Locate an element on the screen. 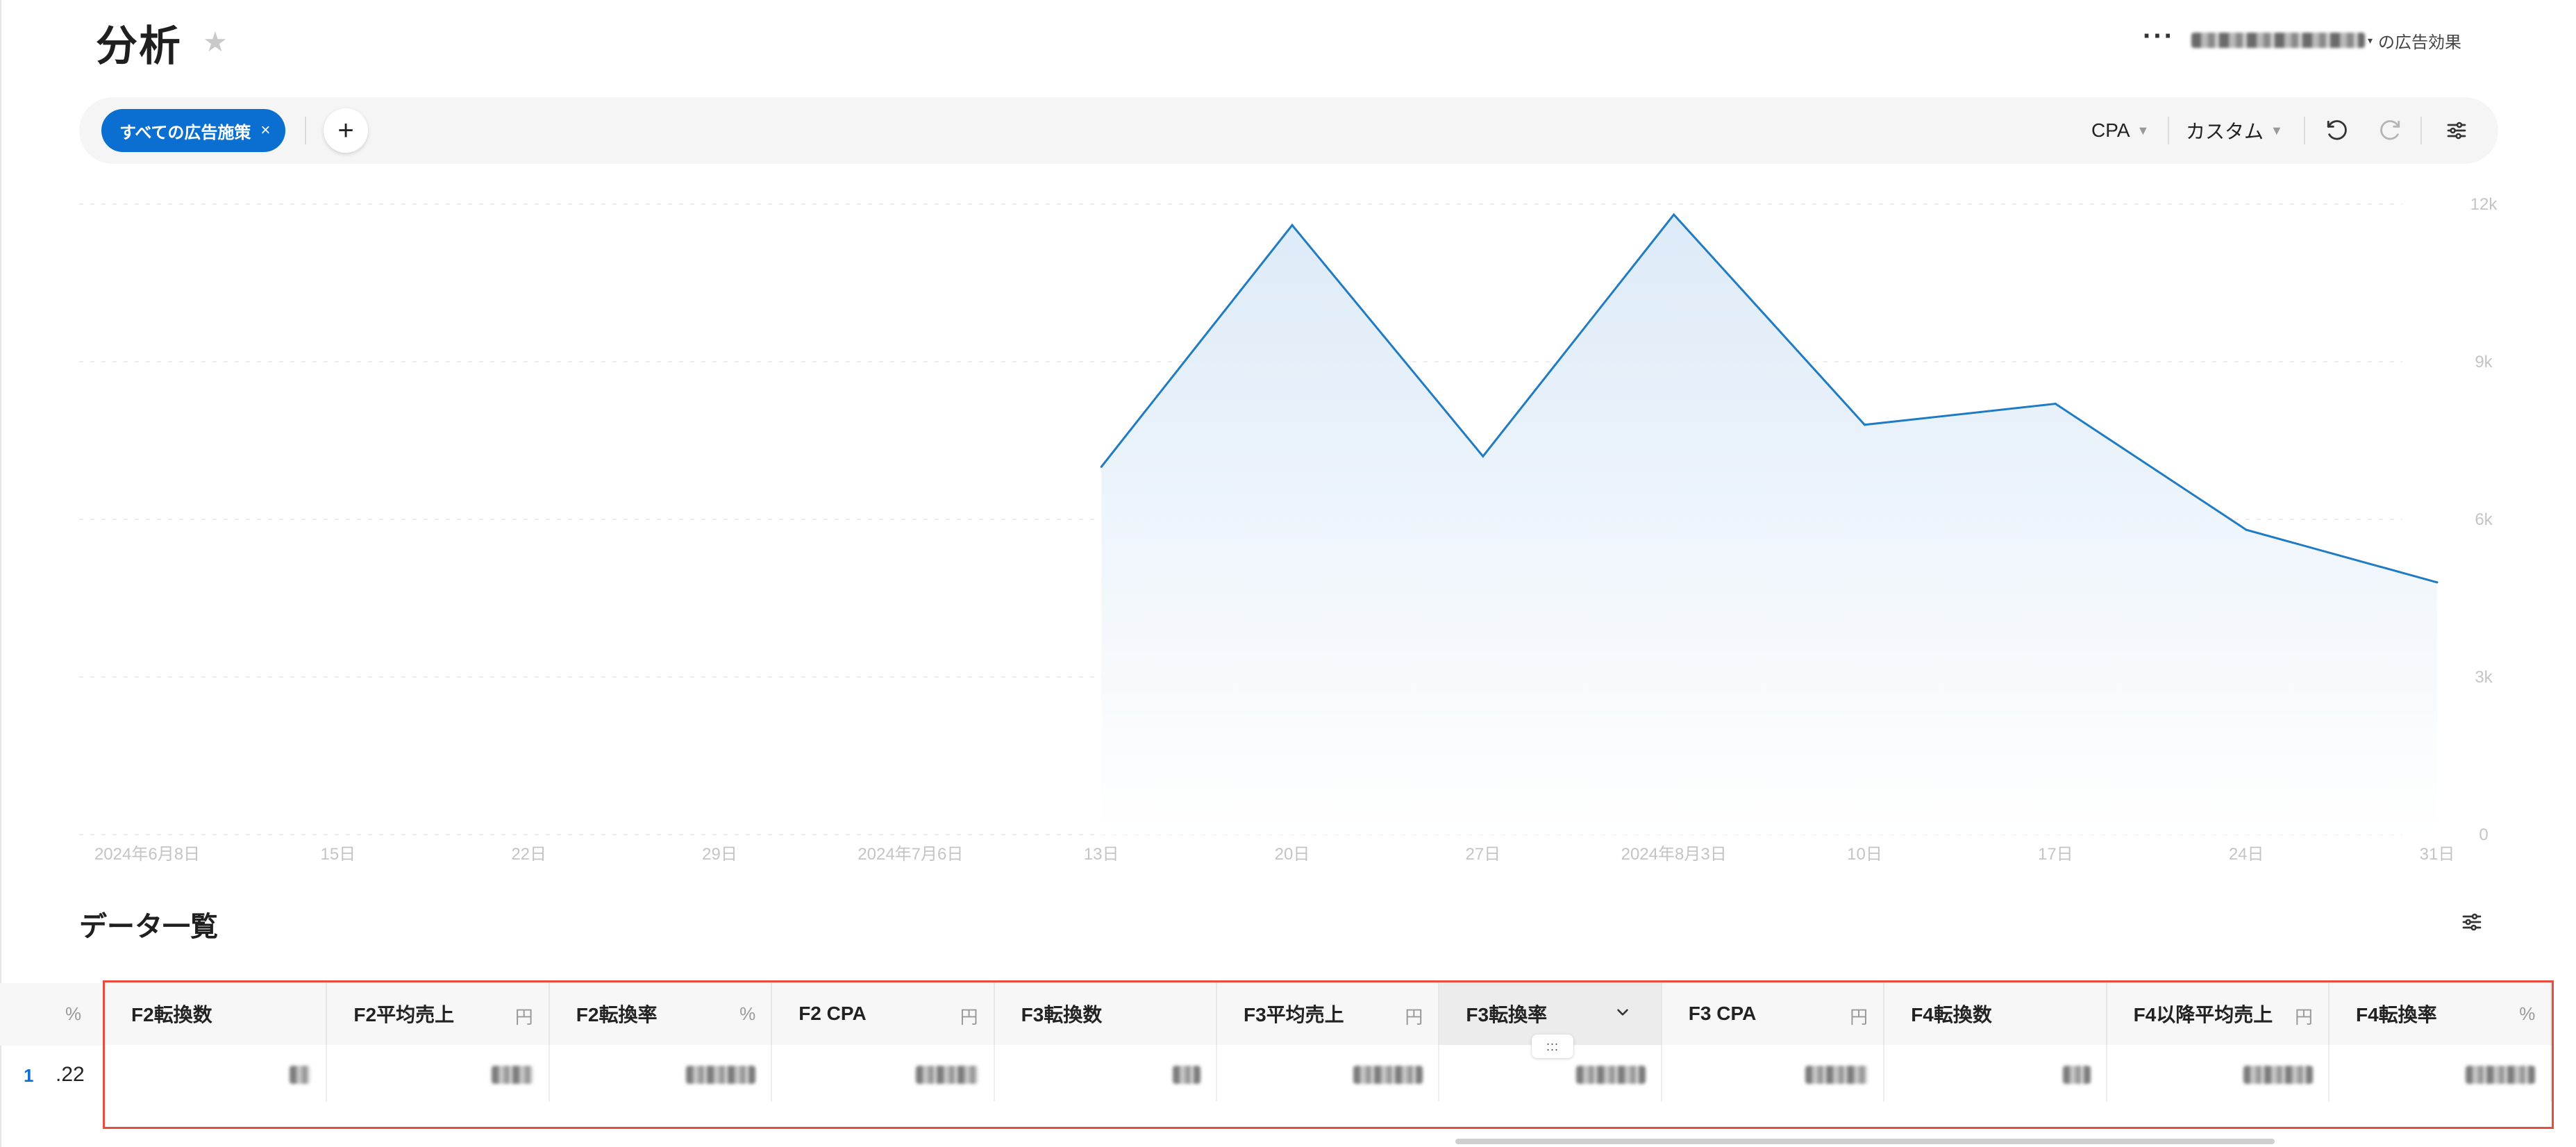  metric-select: CPA ▼ is located at coordinates (2120, 130).